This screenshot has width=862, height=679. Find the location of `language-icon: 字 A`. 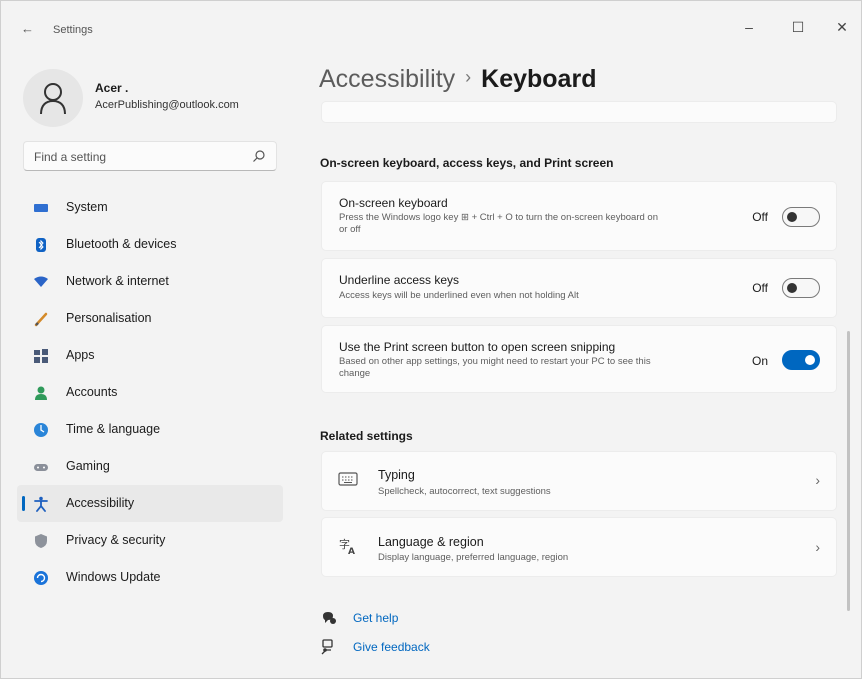

language-icon: 字 A is located at coordinates (347, 546).